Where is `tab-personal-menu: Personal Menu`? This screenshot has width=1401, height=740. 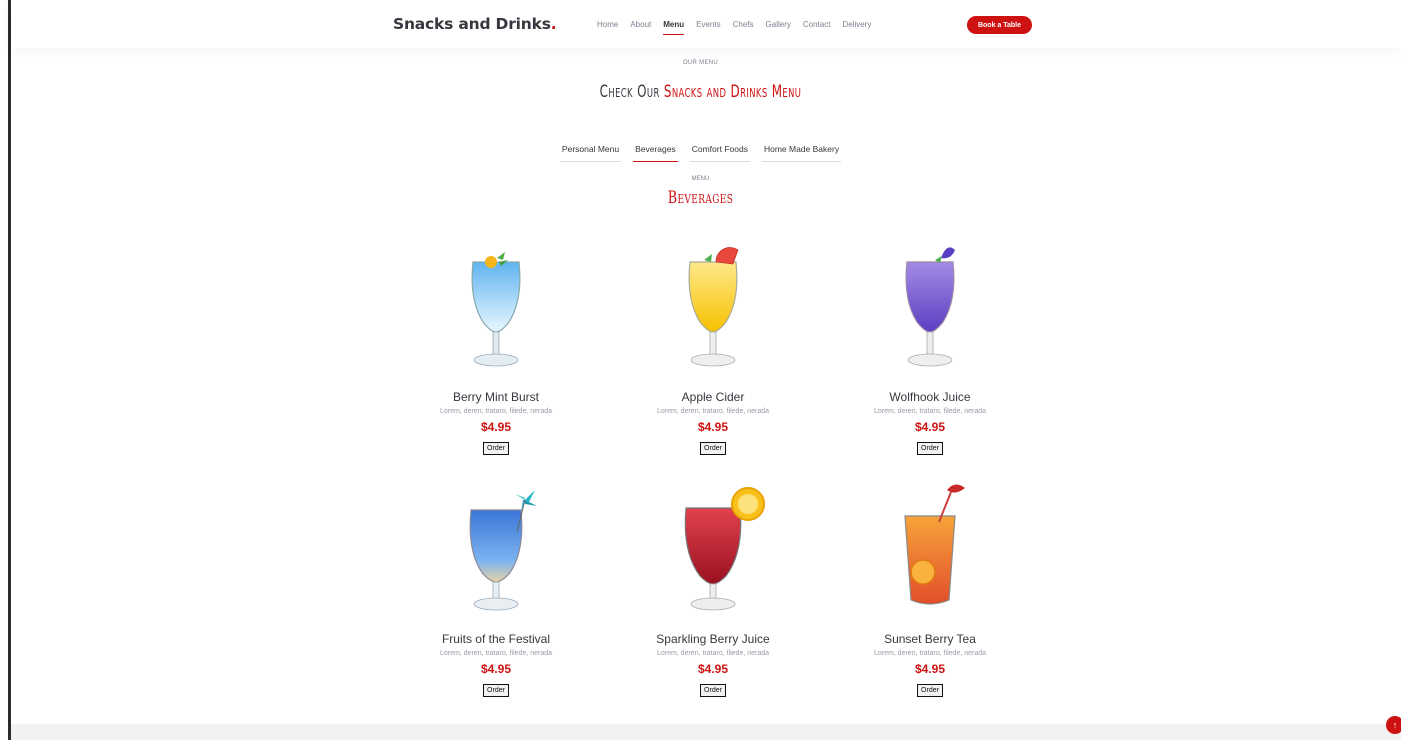
tab-personal-menu: Personal Menu is located at coordinates (590, 153).